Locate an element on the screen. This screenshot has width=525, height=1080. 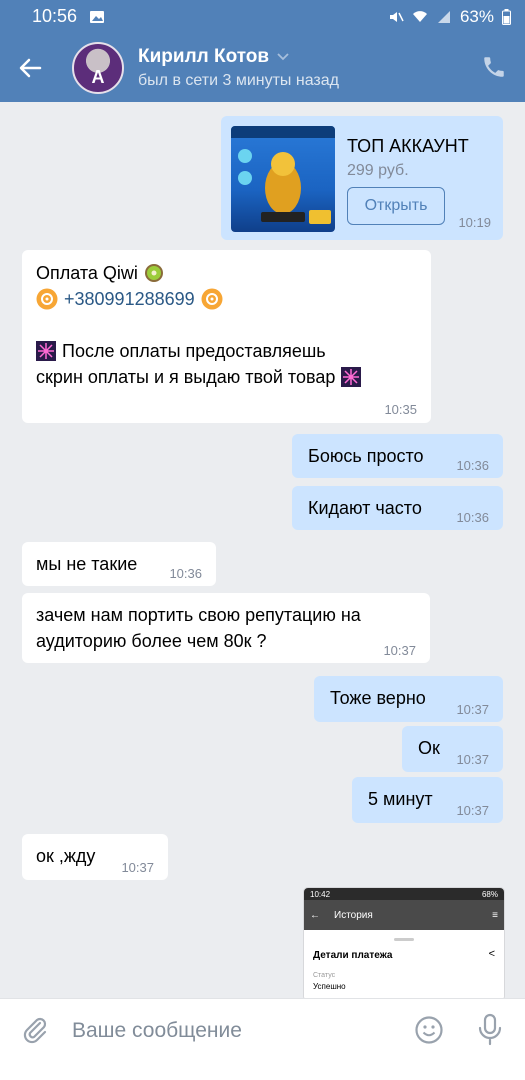
incoming-message: мы не такие 10:36 is located at coordinates (119, 564).